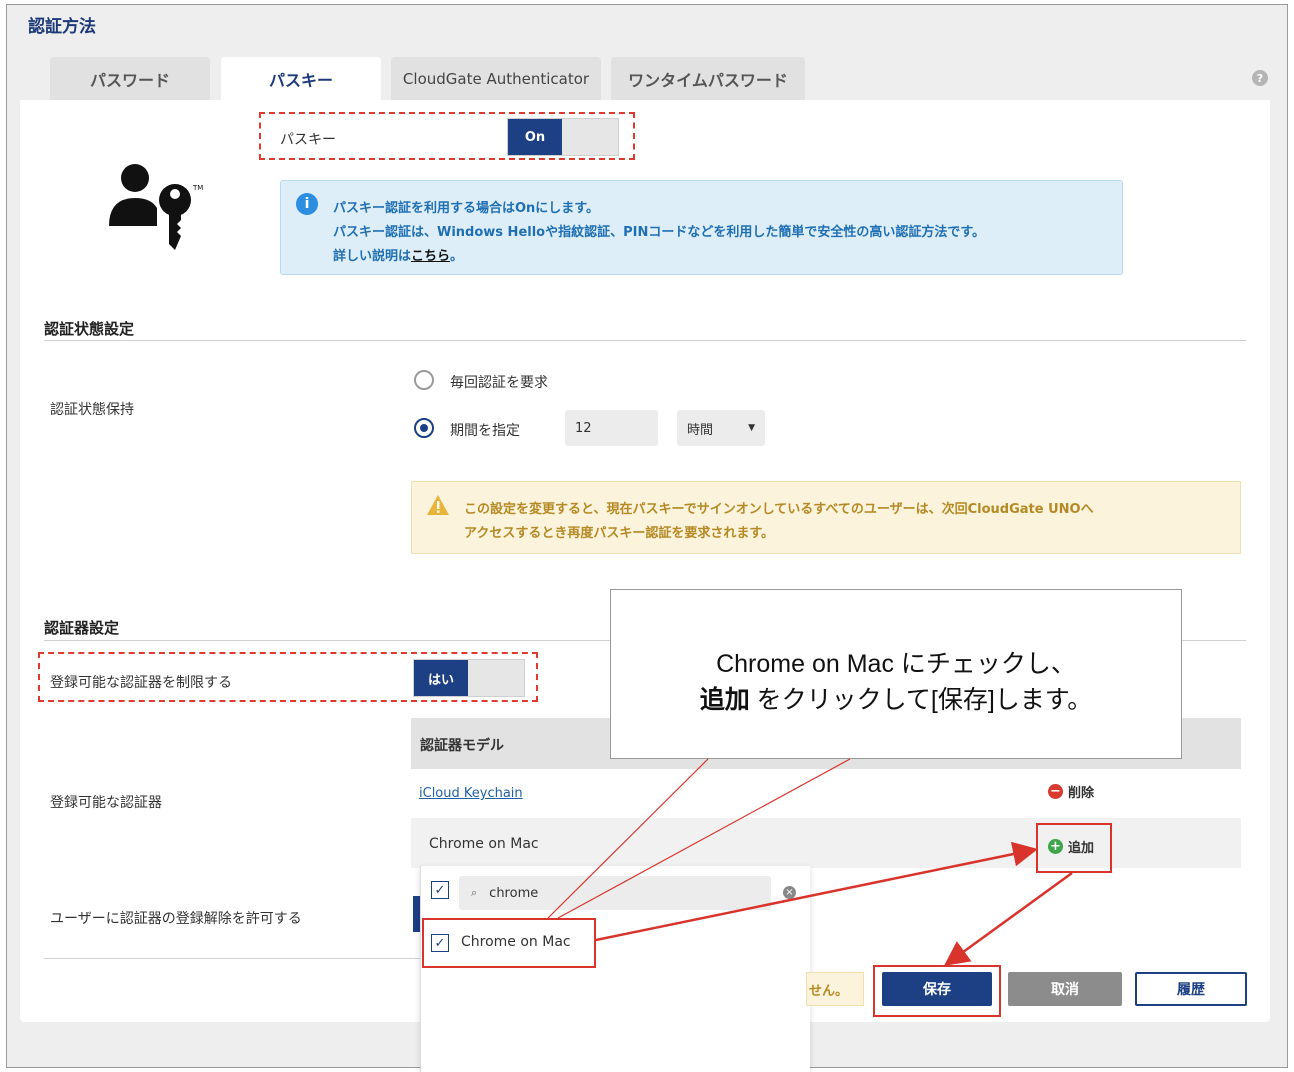 The image size is (1294, 1072). I want to click on annotation-arrows, so click(810, 862).